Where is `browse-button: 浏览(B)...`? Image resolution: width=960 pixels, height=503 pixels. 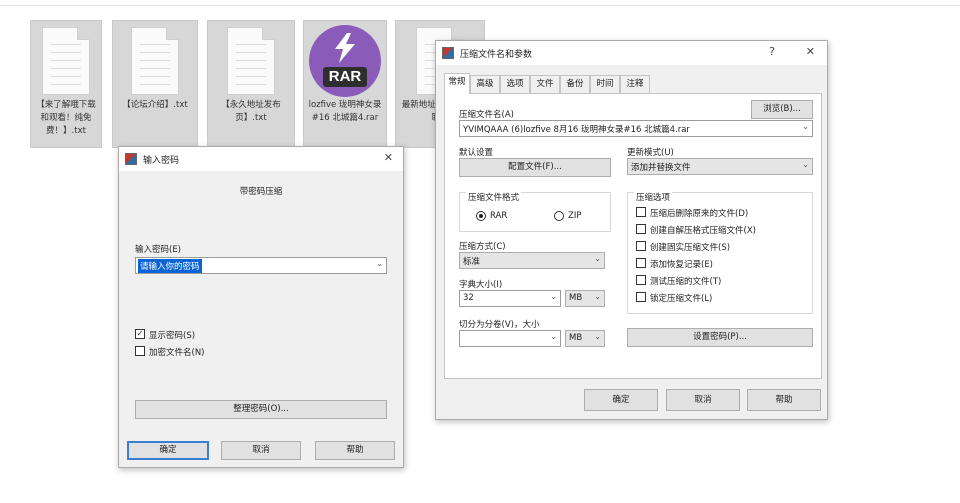 browse-button: 浏览(B)... is located at coordinates (782, 109).